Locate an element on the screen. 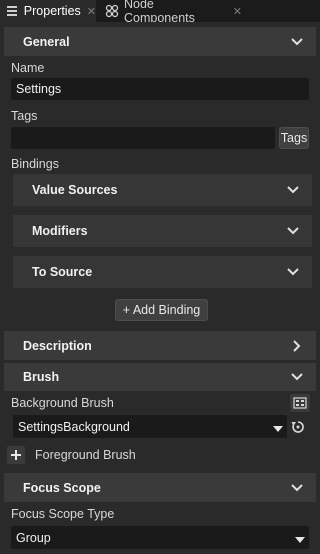 The image size is (320, 554). name-field: Settings is located at coordinates (160, 89).